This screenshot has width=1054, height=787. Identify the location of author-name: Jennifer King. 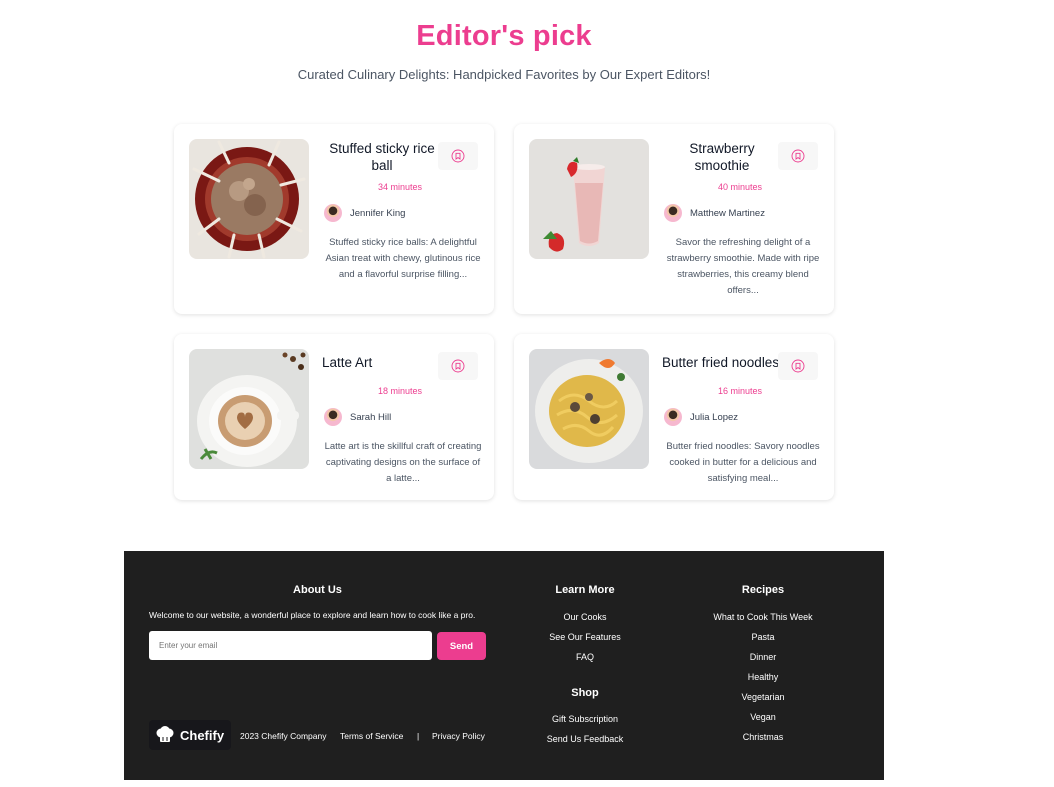
(378, 213).